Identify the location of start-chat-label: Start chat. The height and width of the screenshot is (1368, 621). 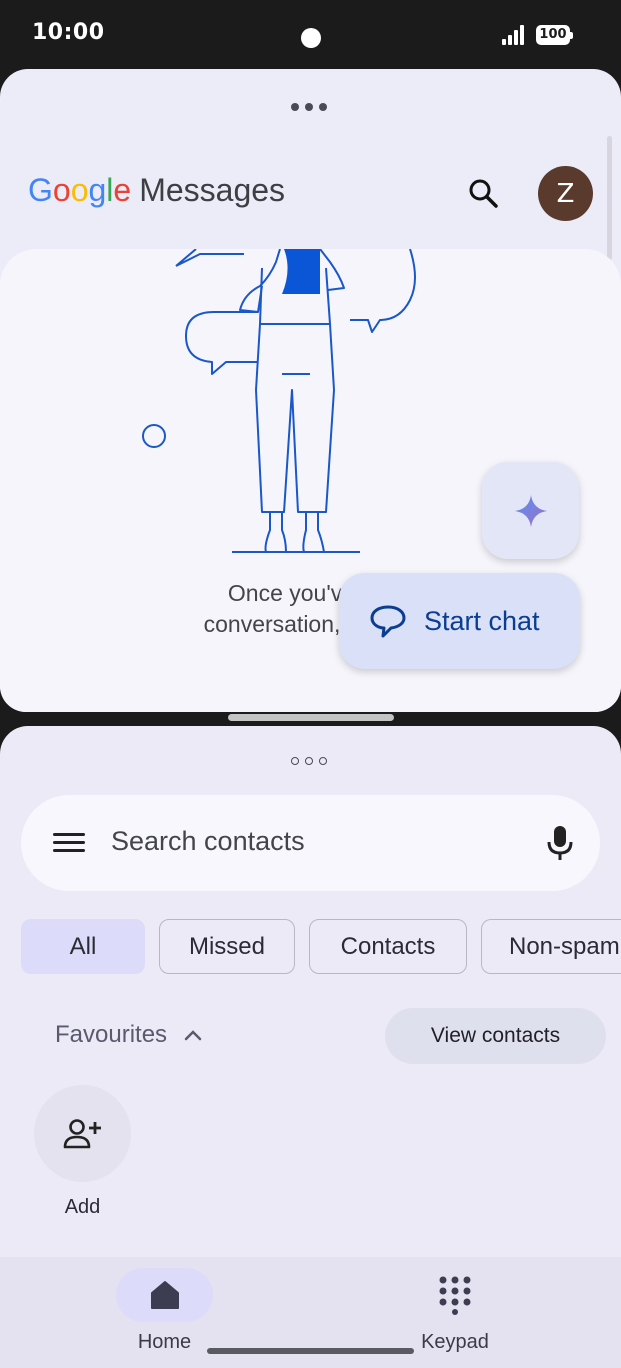
(482, 620).